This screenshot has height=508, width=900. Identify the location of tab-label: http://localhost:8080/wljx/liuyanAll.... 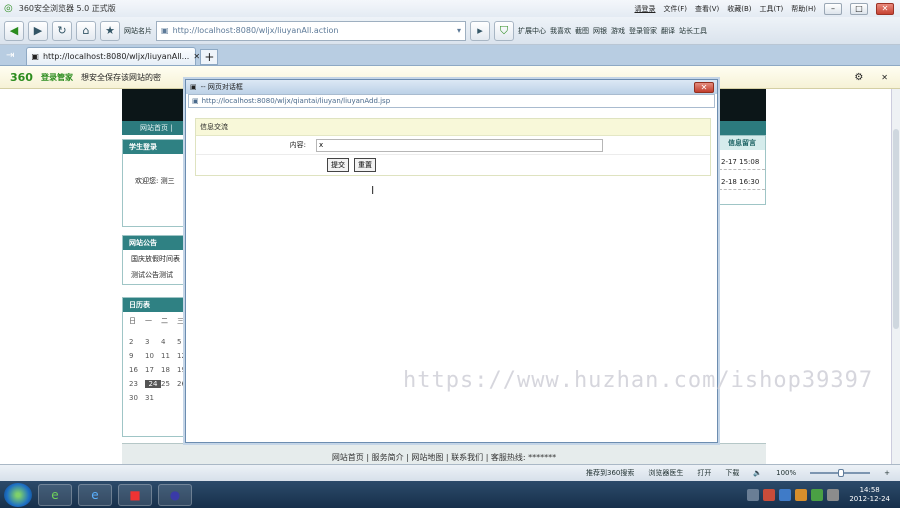
(116, 56).